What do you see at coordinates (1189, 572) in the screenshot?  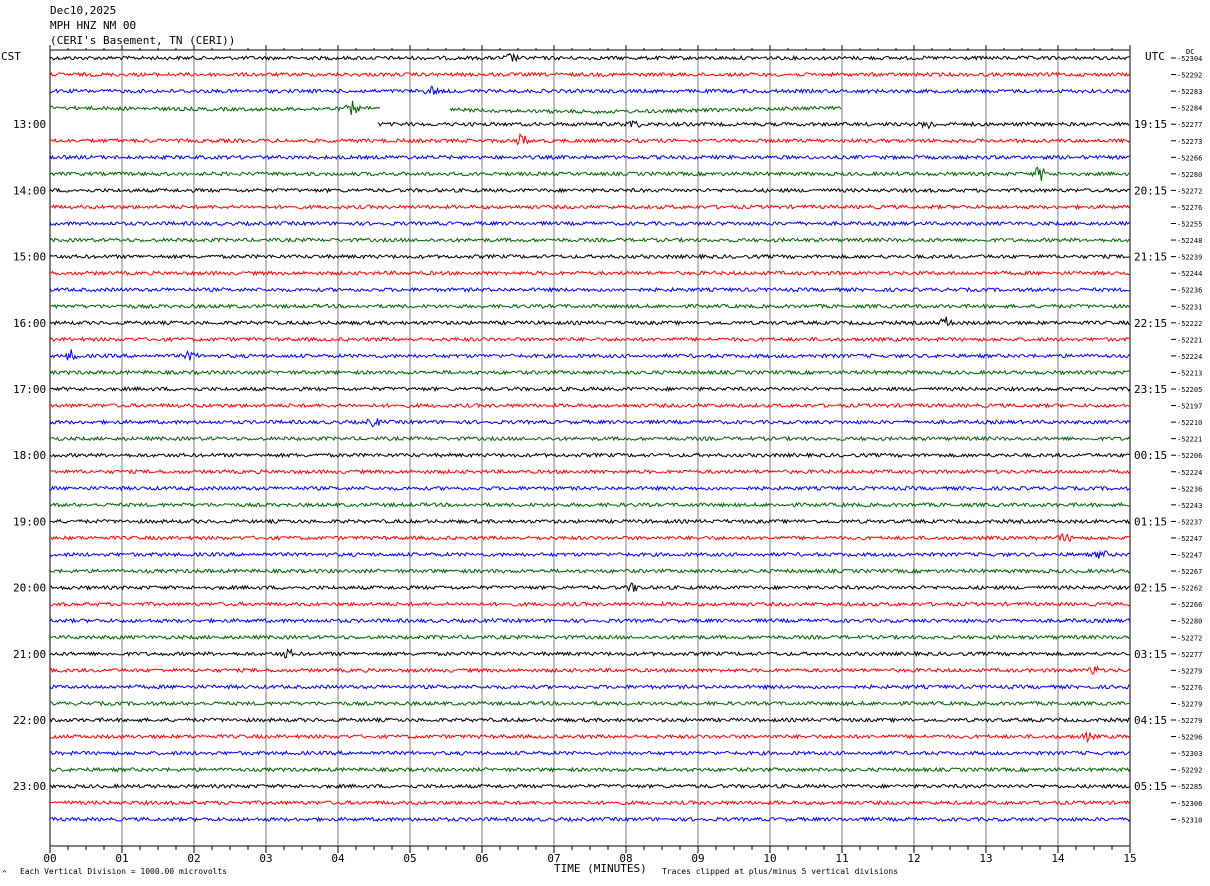 I see `dc-offset-label: -52267` at bounding box center [1189, 572].